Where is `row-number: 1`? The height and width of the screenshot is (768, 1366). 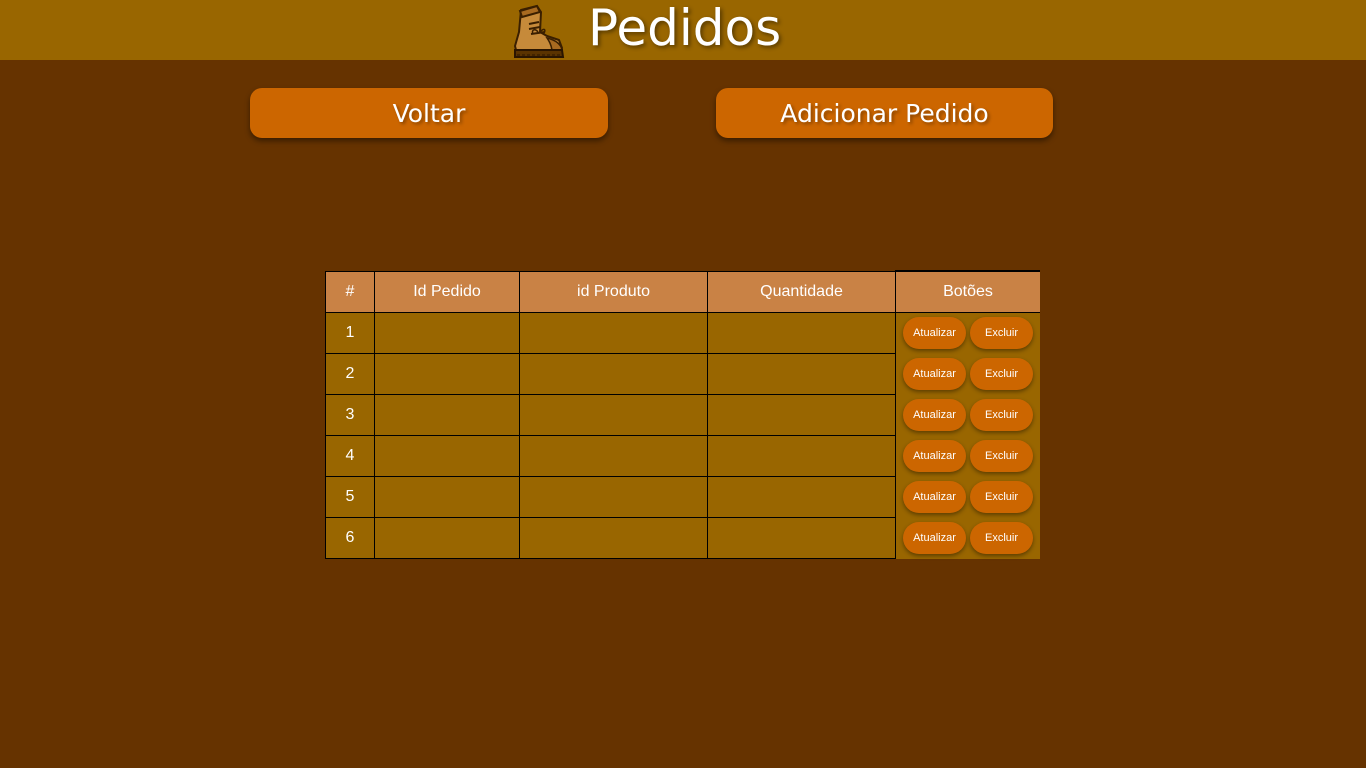
row-number: 1 is located at coordinates (350, 333).